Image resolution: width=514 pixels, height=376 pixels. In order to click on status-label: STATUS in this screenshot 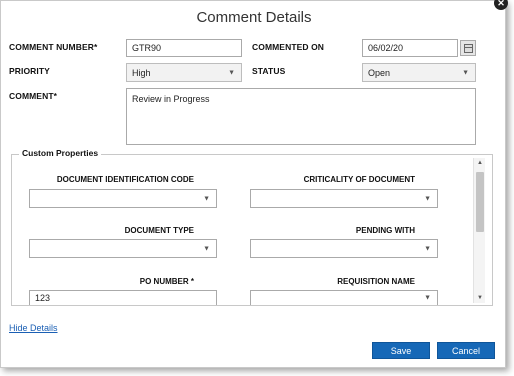, I will do `click(269, 71)`.